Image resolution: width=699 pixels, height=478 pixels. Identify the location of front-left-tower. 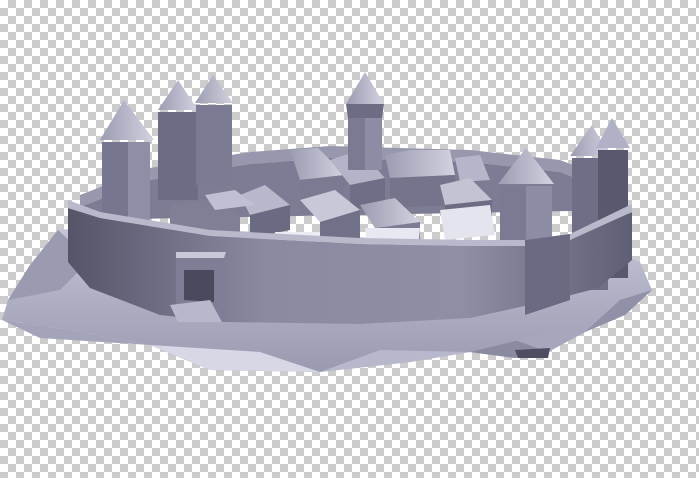
(127, 165).